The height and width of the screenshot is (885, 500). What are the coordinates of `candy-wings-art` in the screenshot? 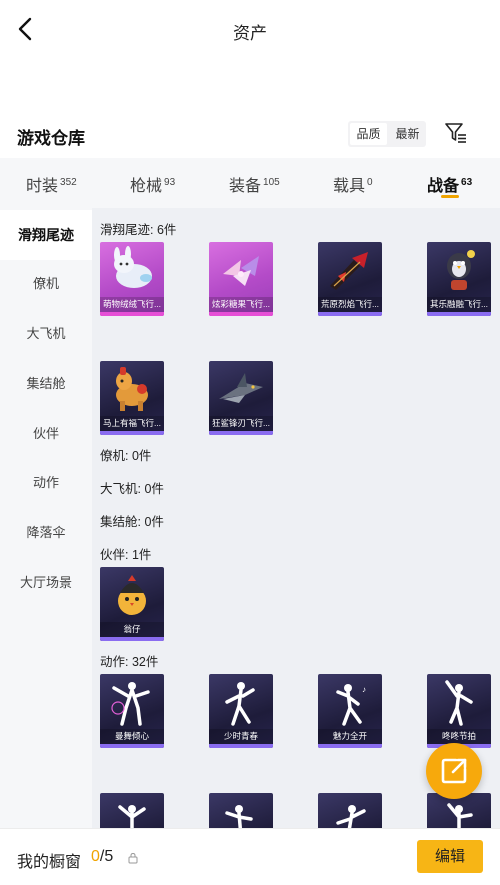 It's located at (241, 271).